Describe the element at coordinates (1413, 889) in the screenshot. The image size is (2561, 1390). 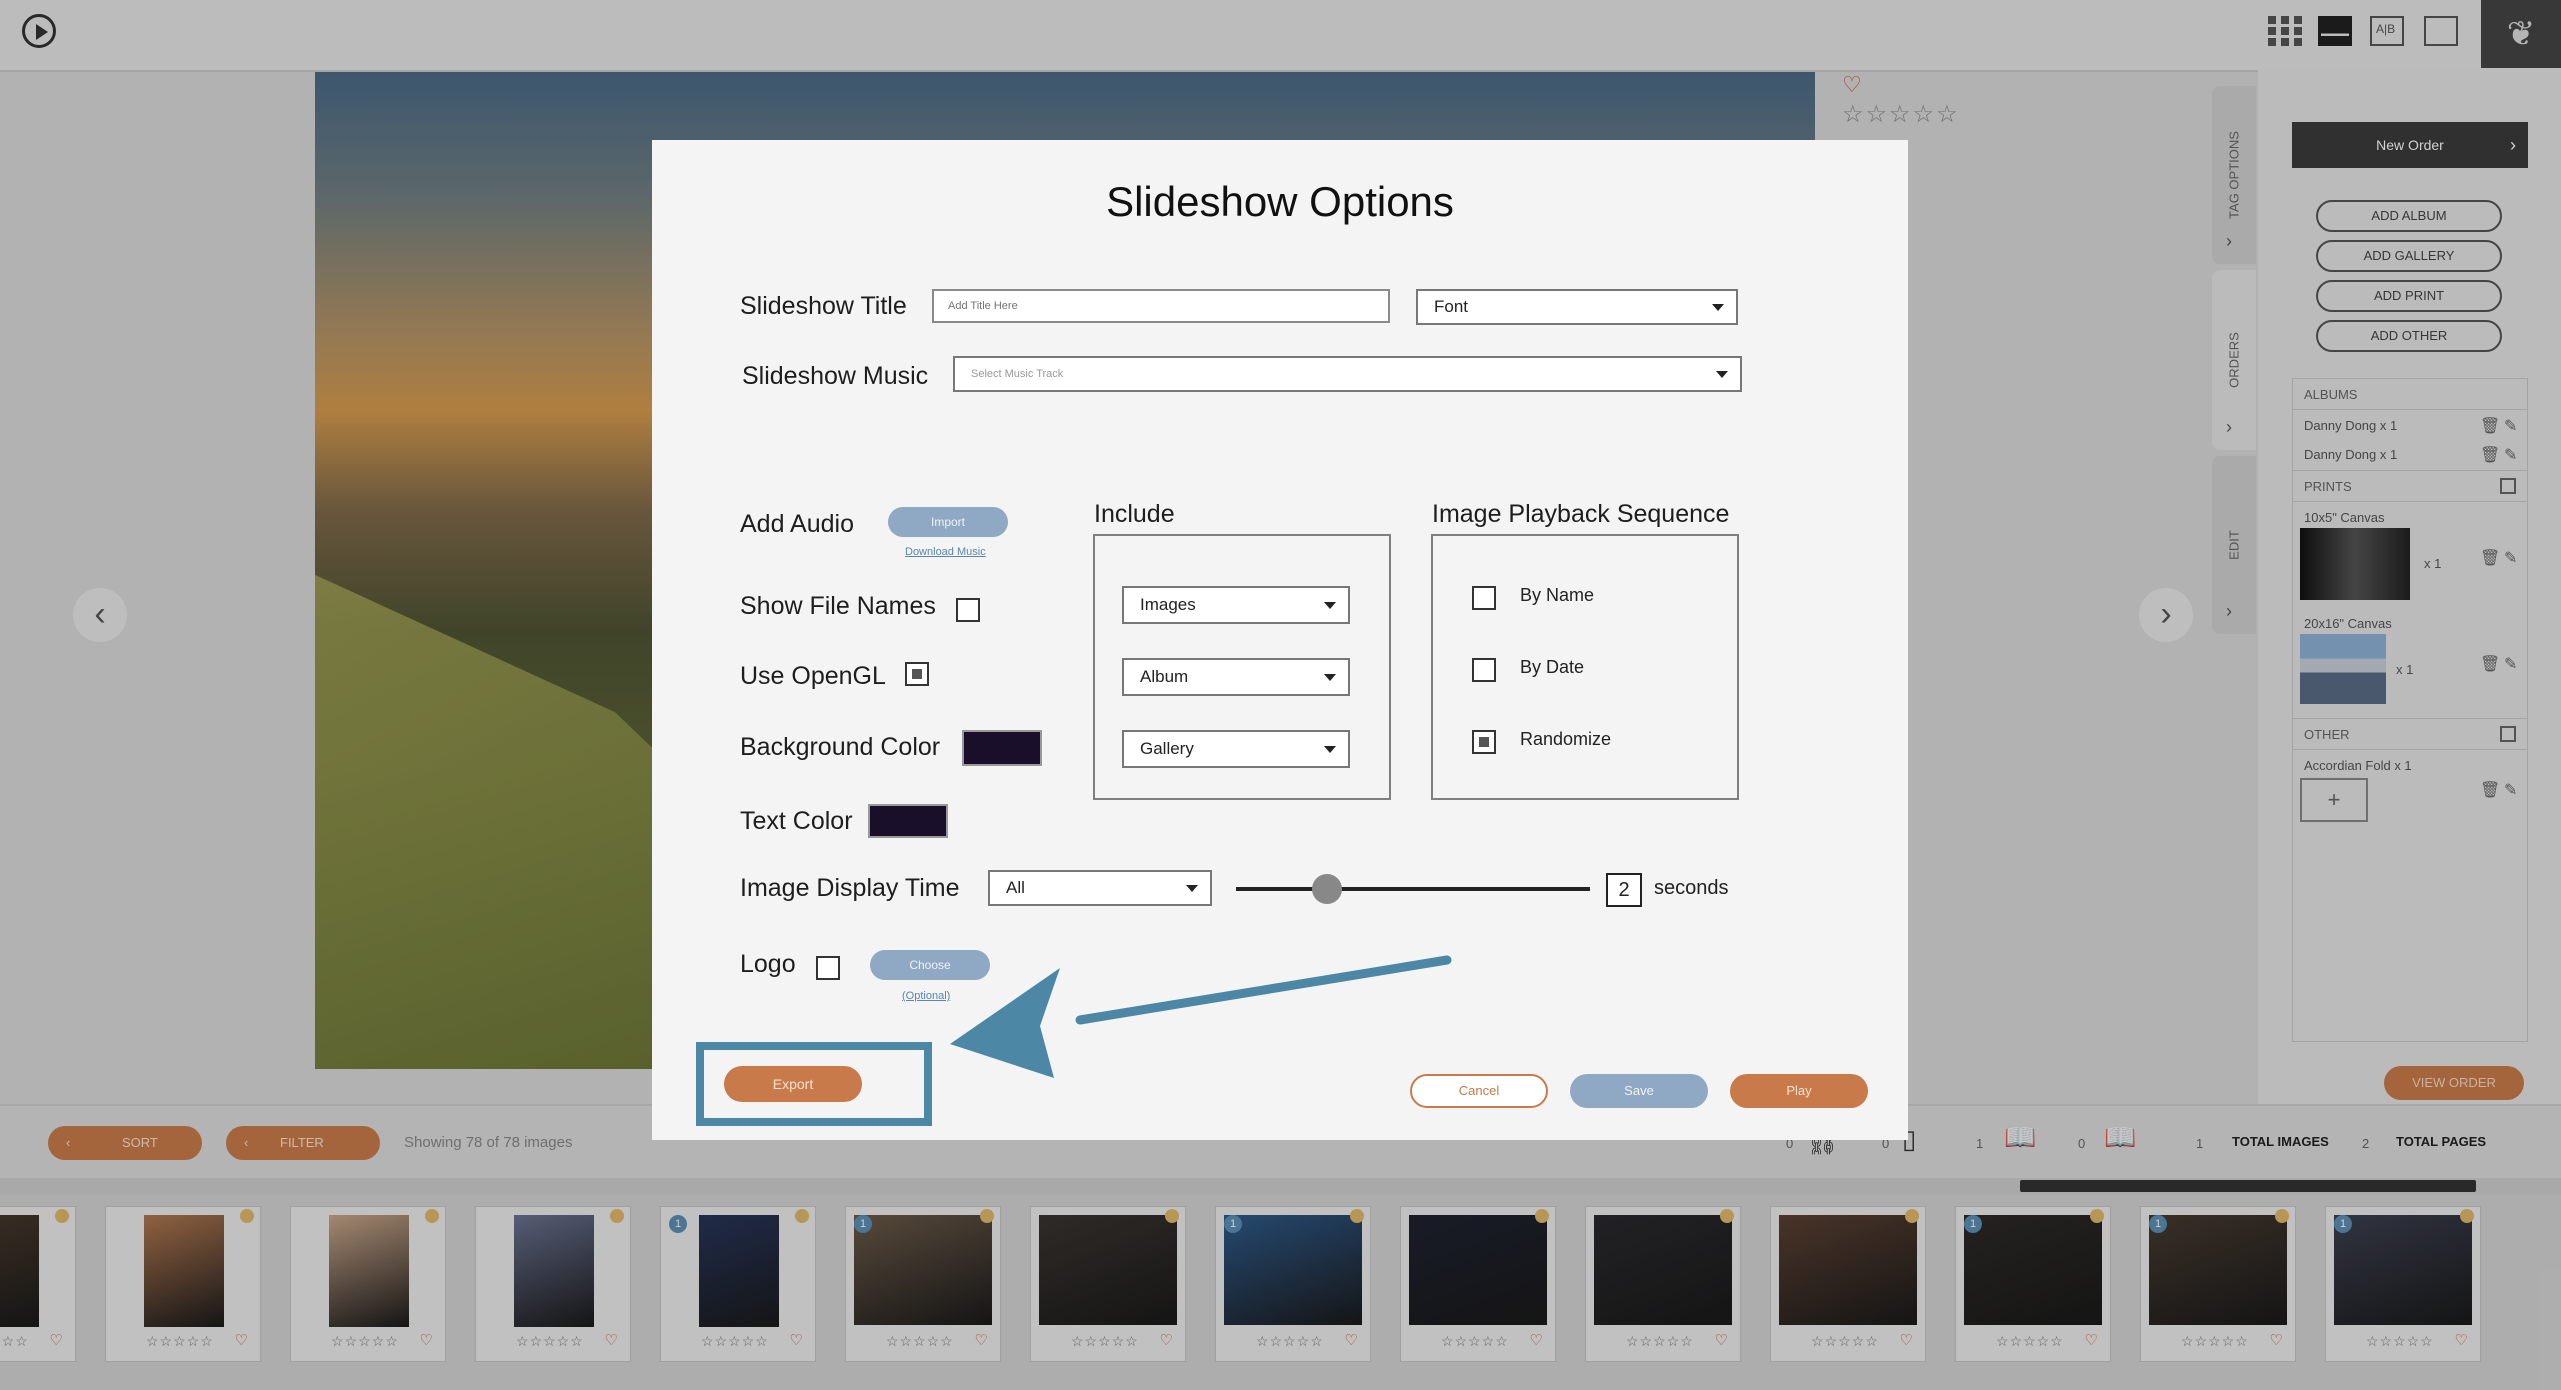
I see `display-time-slider-track` at that location.